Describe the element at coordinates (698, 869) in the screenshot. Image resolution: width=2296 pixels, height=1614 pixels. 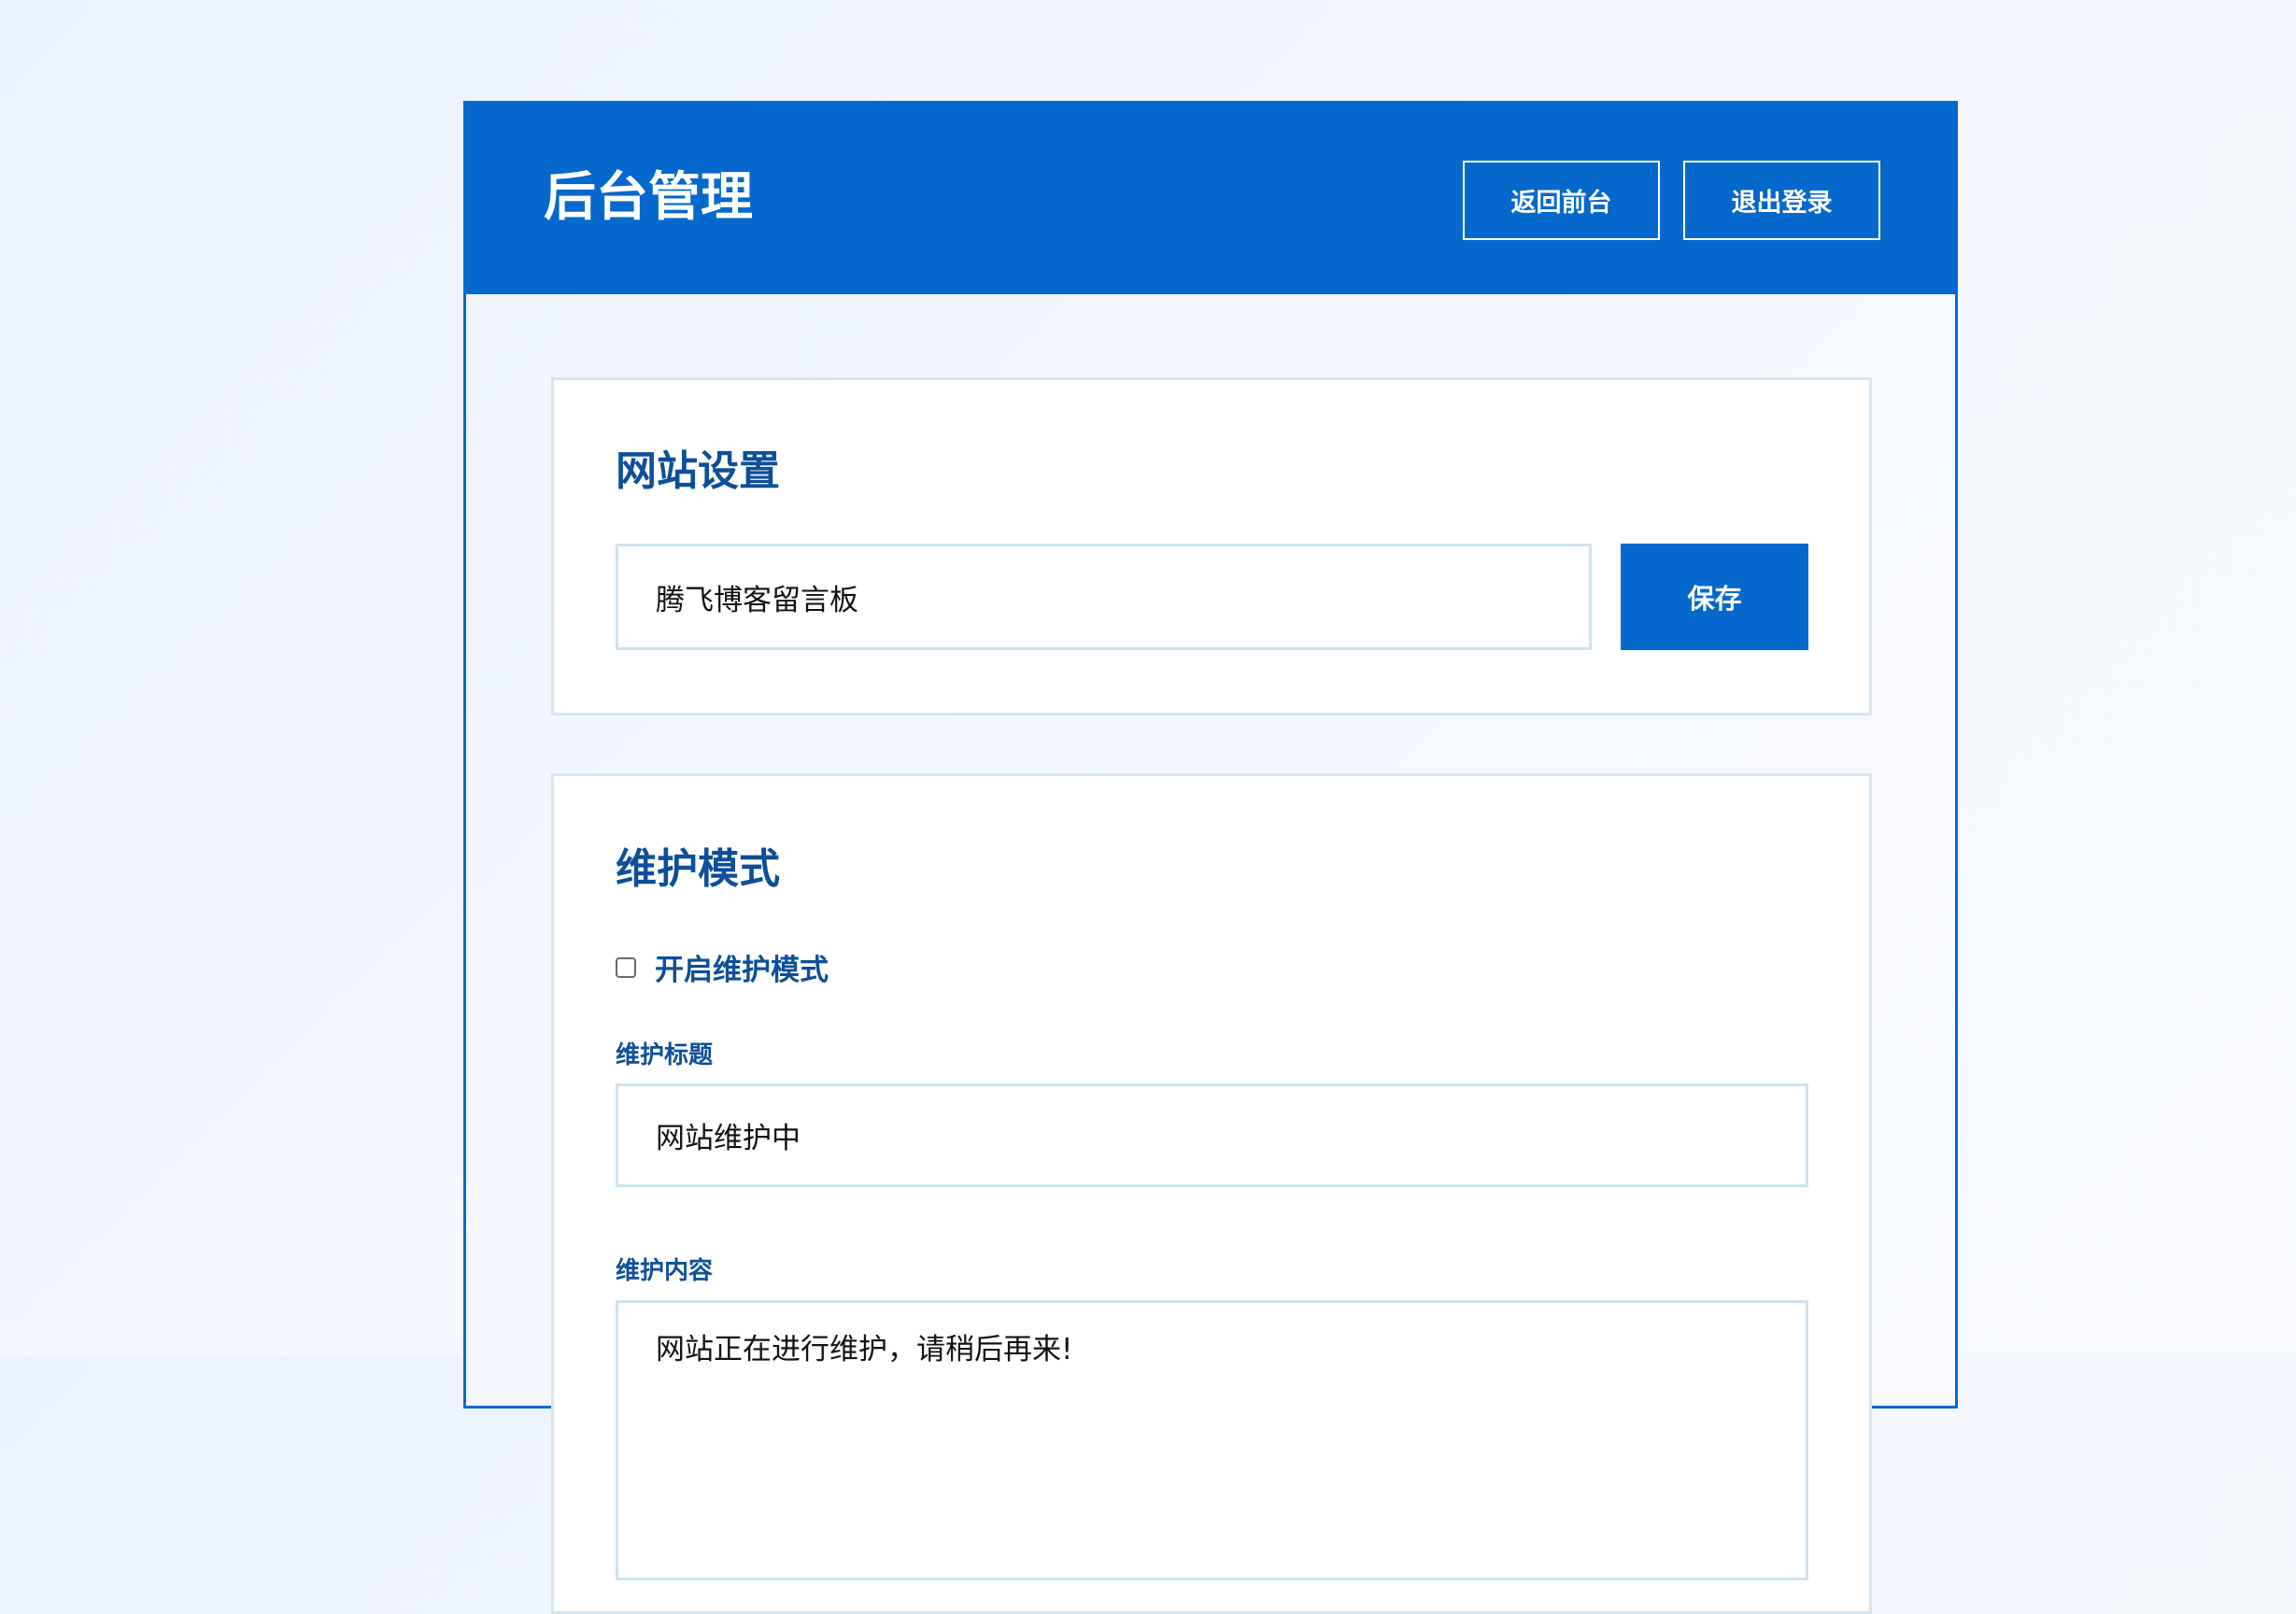
I see `maintenance-title: 维护模式` at that location.